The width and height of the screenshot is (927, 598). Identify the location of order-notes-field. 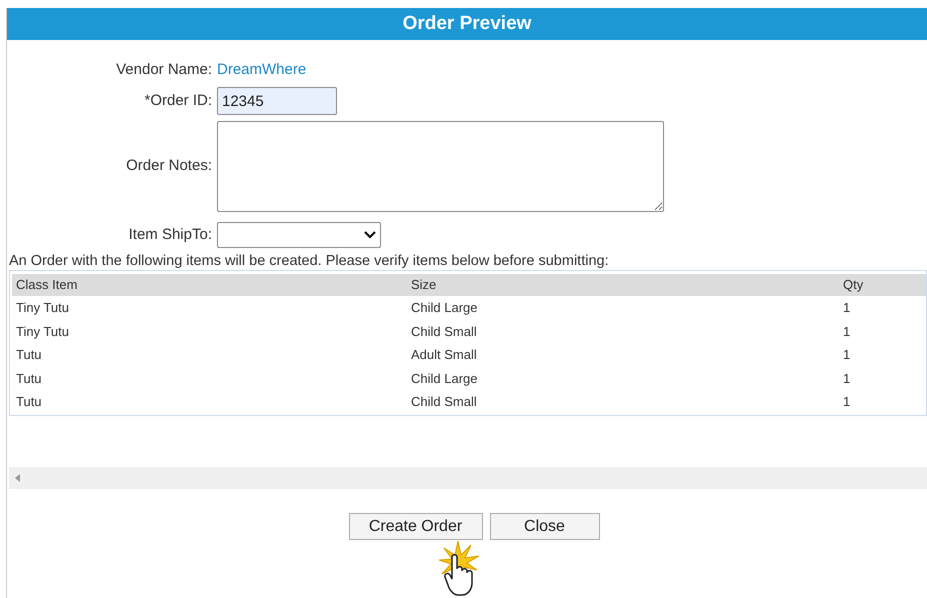
(440, 166).